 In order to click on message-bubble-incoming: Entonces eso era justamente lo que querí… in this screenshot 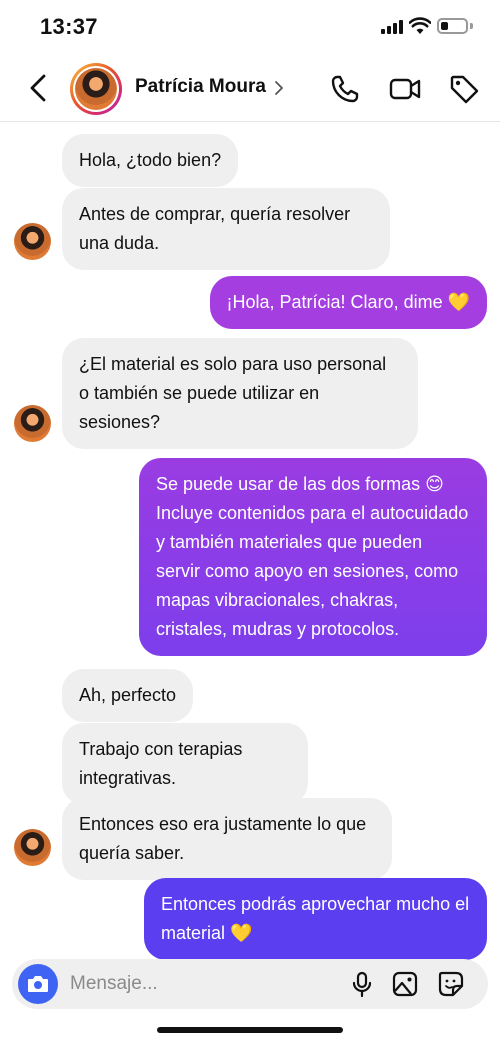, I will do `click(227, 839)`.